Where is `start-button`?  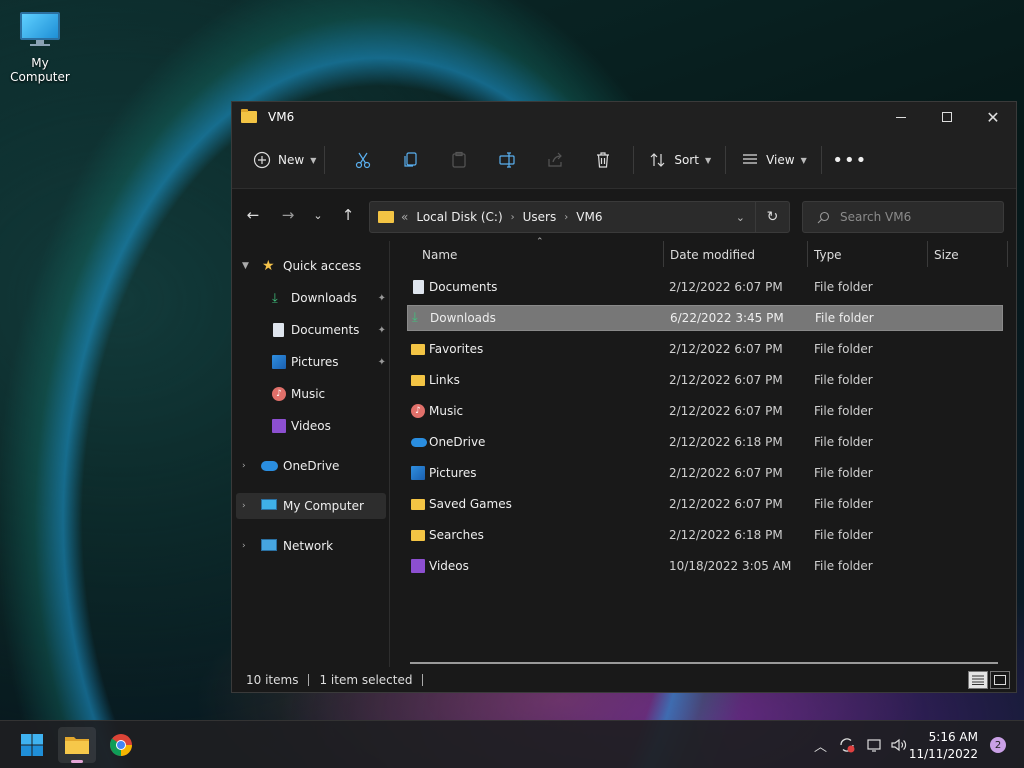
start-button is located at coordinates (32, 745).